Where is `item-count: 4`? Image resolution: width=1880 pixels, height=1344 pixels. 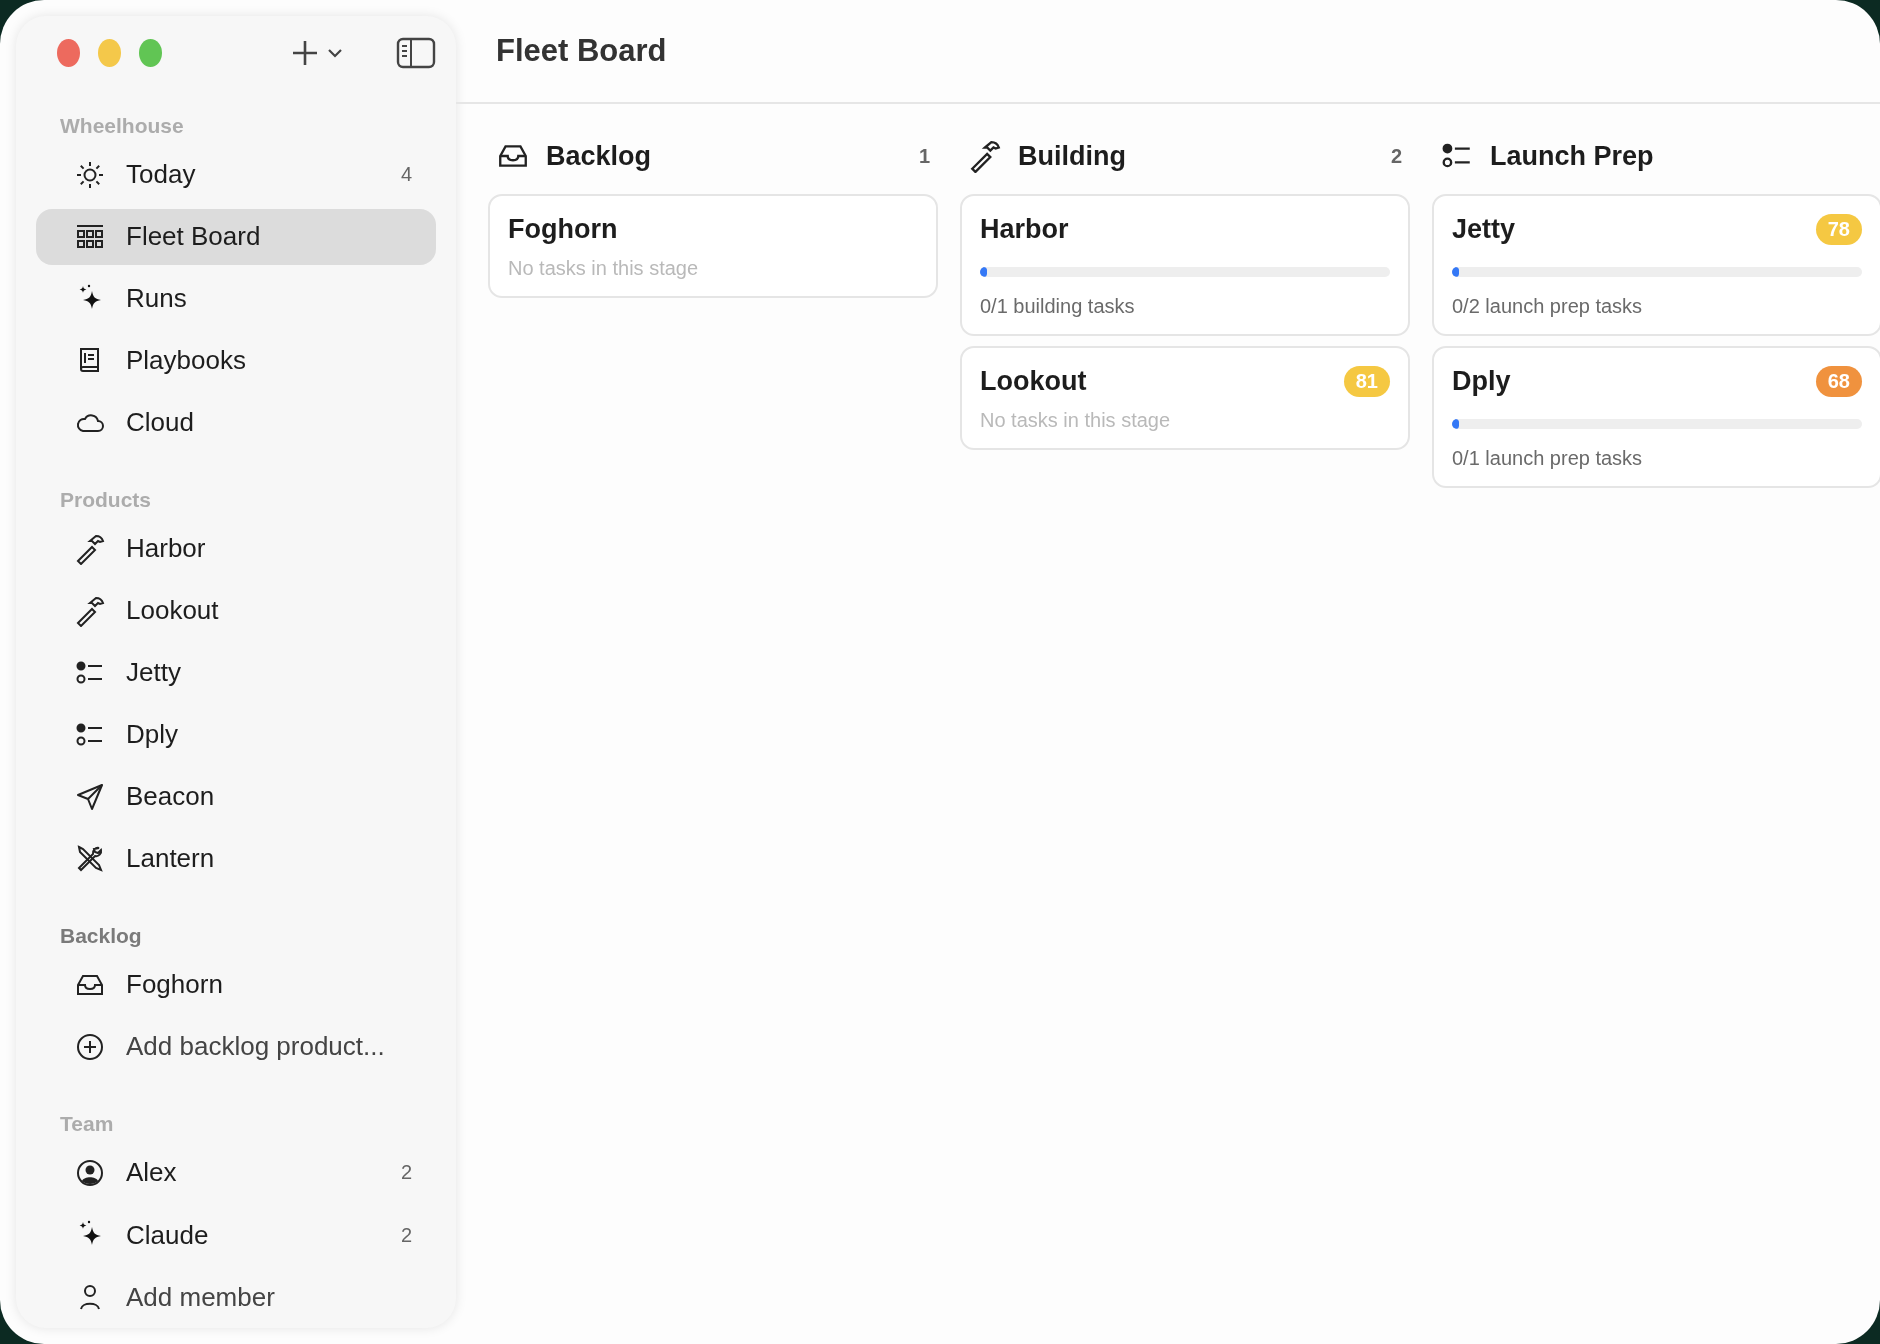
item-count: 4 is located at coordinates (406, 175).